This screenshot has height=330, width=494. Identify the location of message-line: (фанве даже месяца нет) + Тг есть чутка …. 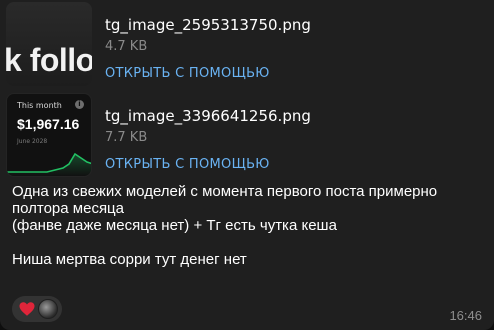
(174, 225).